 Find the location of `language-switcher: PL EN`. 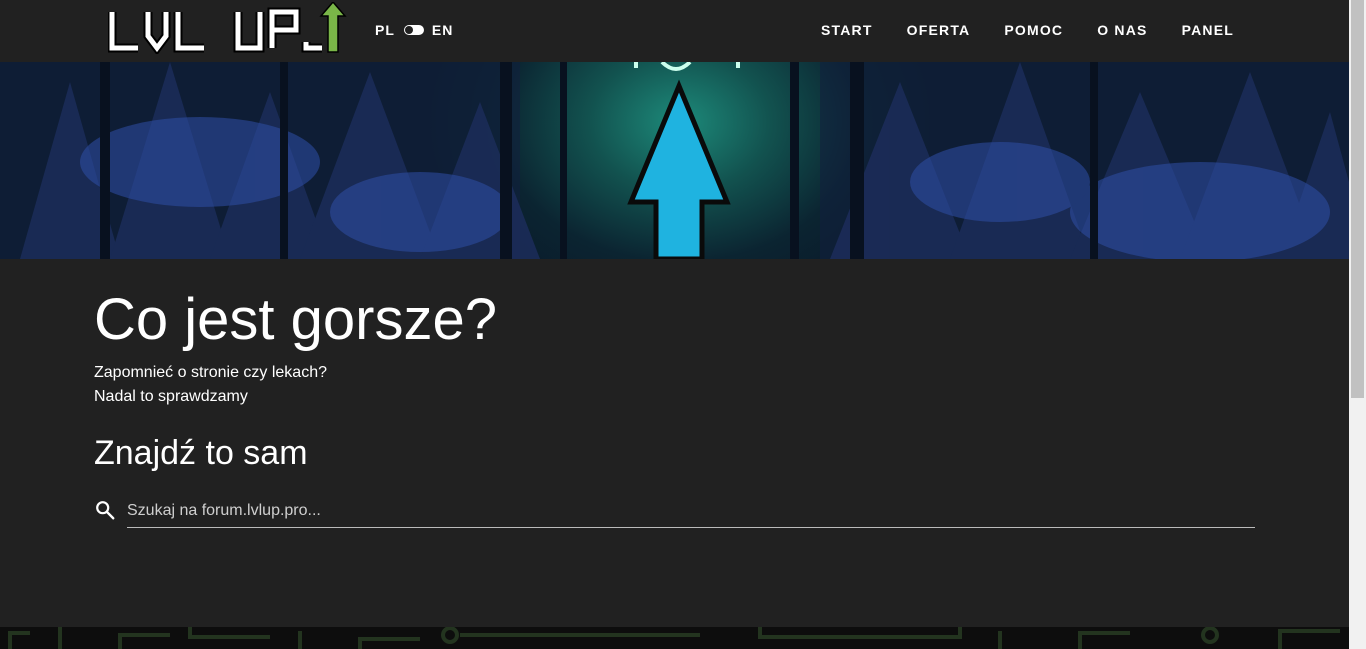

language-switcher: PL EN is located at coordinates (414, 30).